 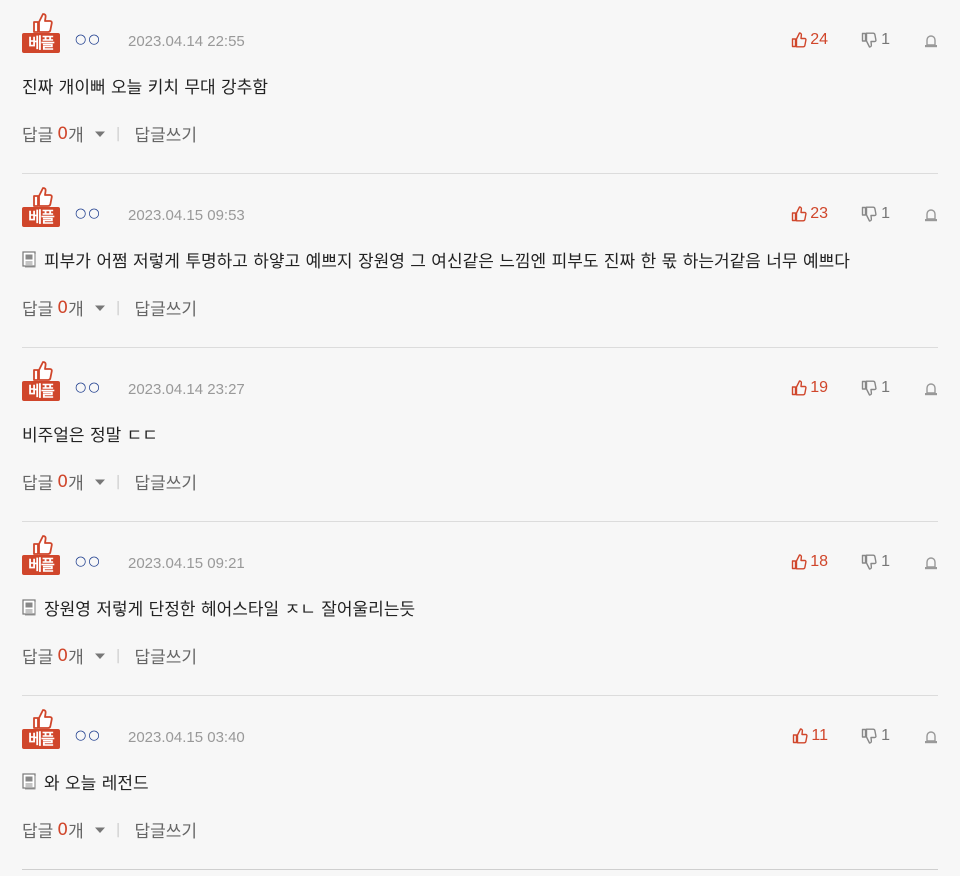 I want to click on like-count: 24, so click(x=819, y=39).